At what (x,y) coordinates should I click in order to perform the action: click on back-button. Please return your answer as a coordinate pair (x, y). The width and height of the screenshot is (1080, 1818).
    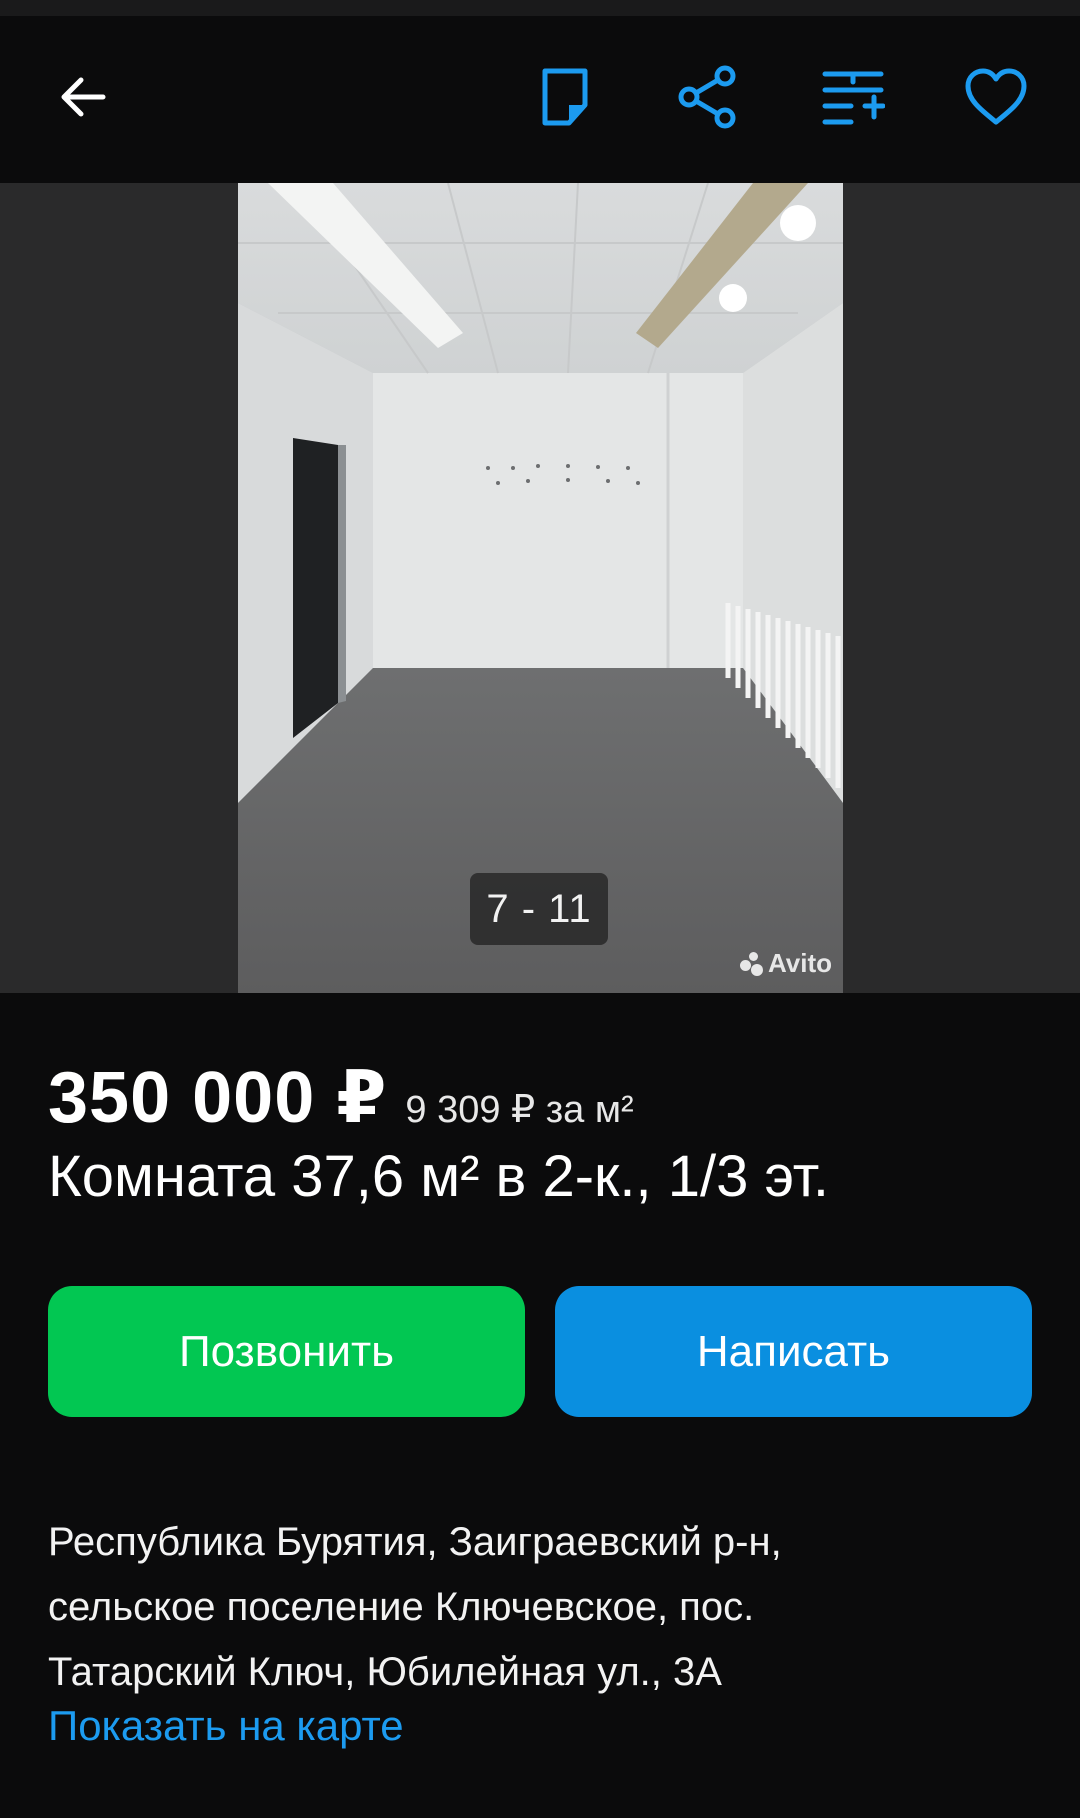
    Looking at the image, I should click on (83, 97).